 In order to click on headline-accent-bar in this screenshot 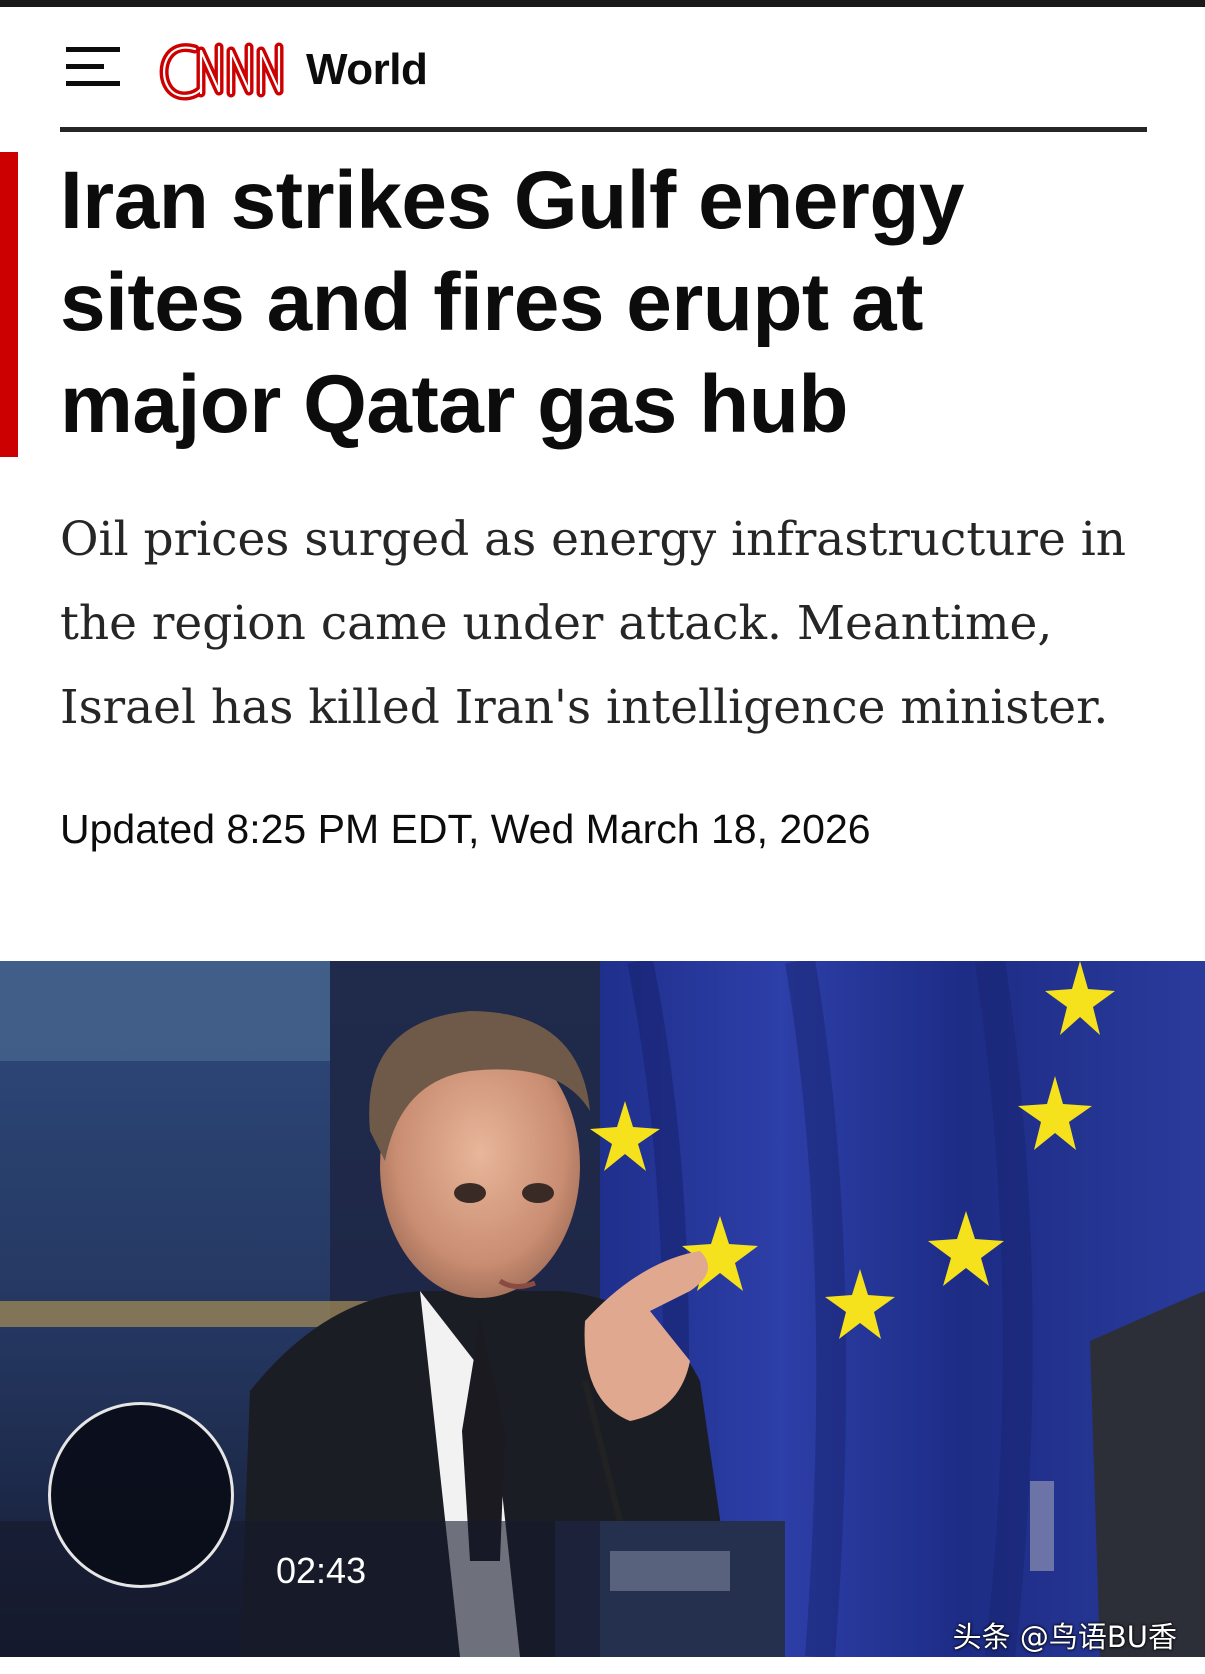, I will do `click(9, 304)`.